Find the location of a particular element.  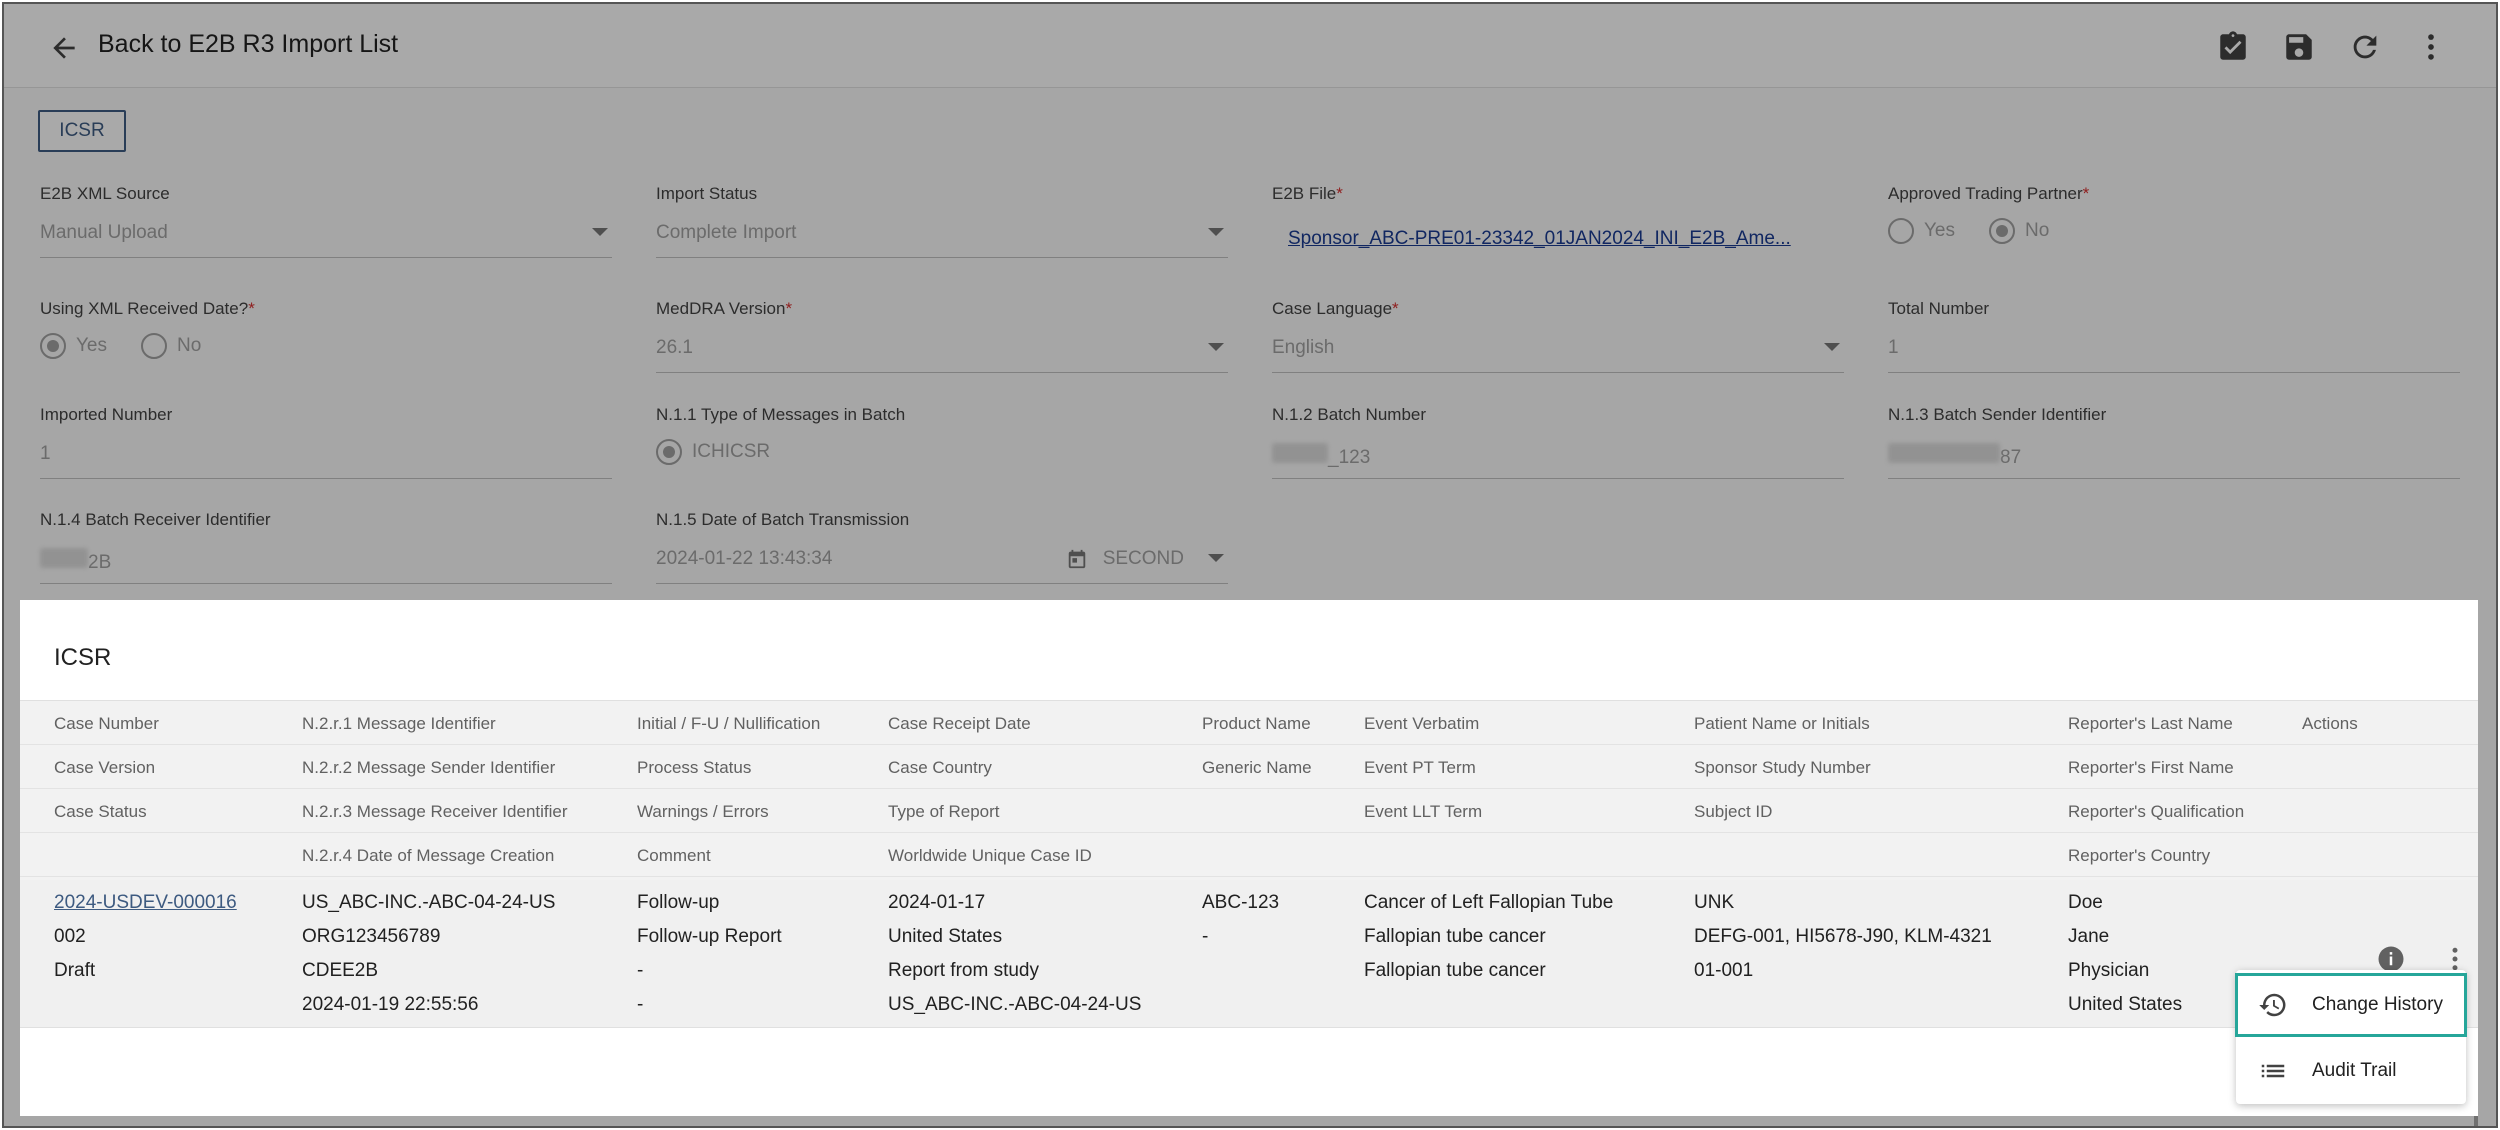

column-header: Event PT Term is located at coordinates (1420, 767).